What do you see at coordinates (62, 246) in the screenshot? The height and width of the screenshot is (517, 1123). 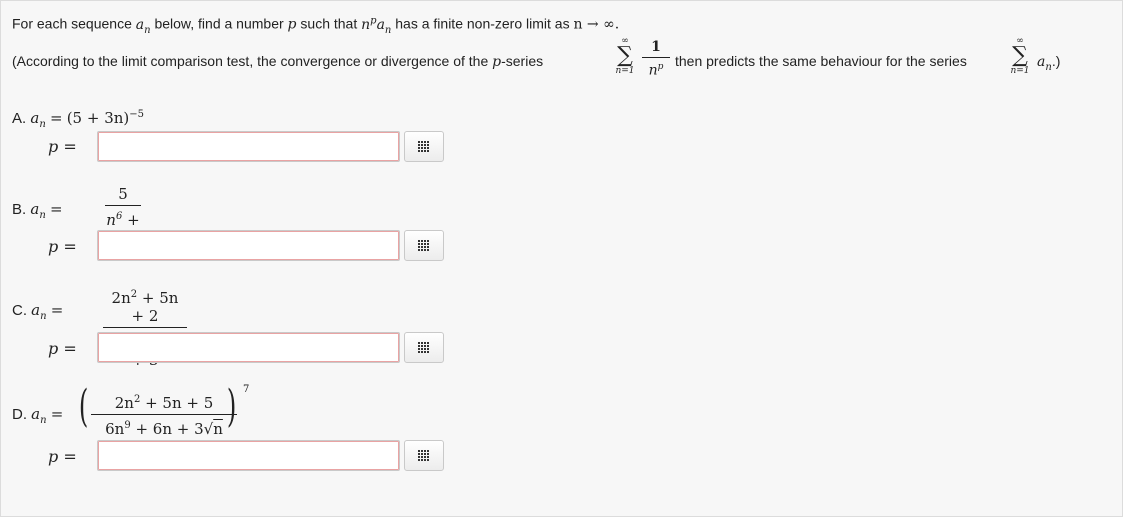 I see `part-b-p-label: p =` at bounding box center [62, 246].